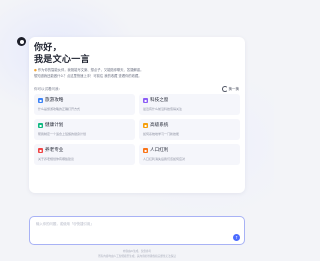  Describe the element at coordinates (40, 125) in the screenshot. I see `heart-icon: ▪` at that location.